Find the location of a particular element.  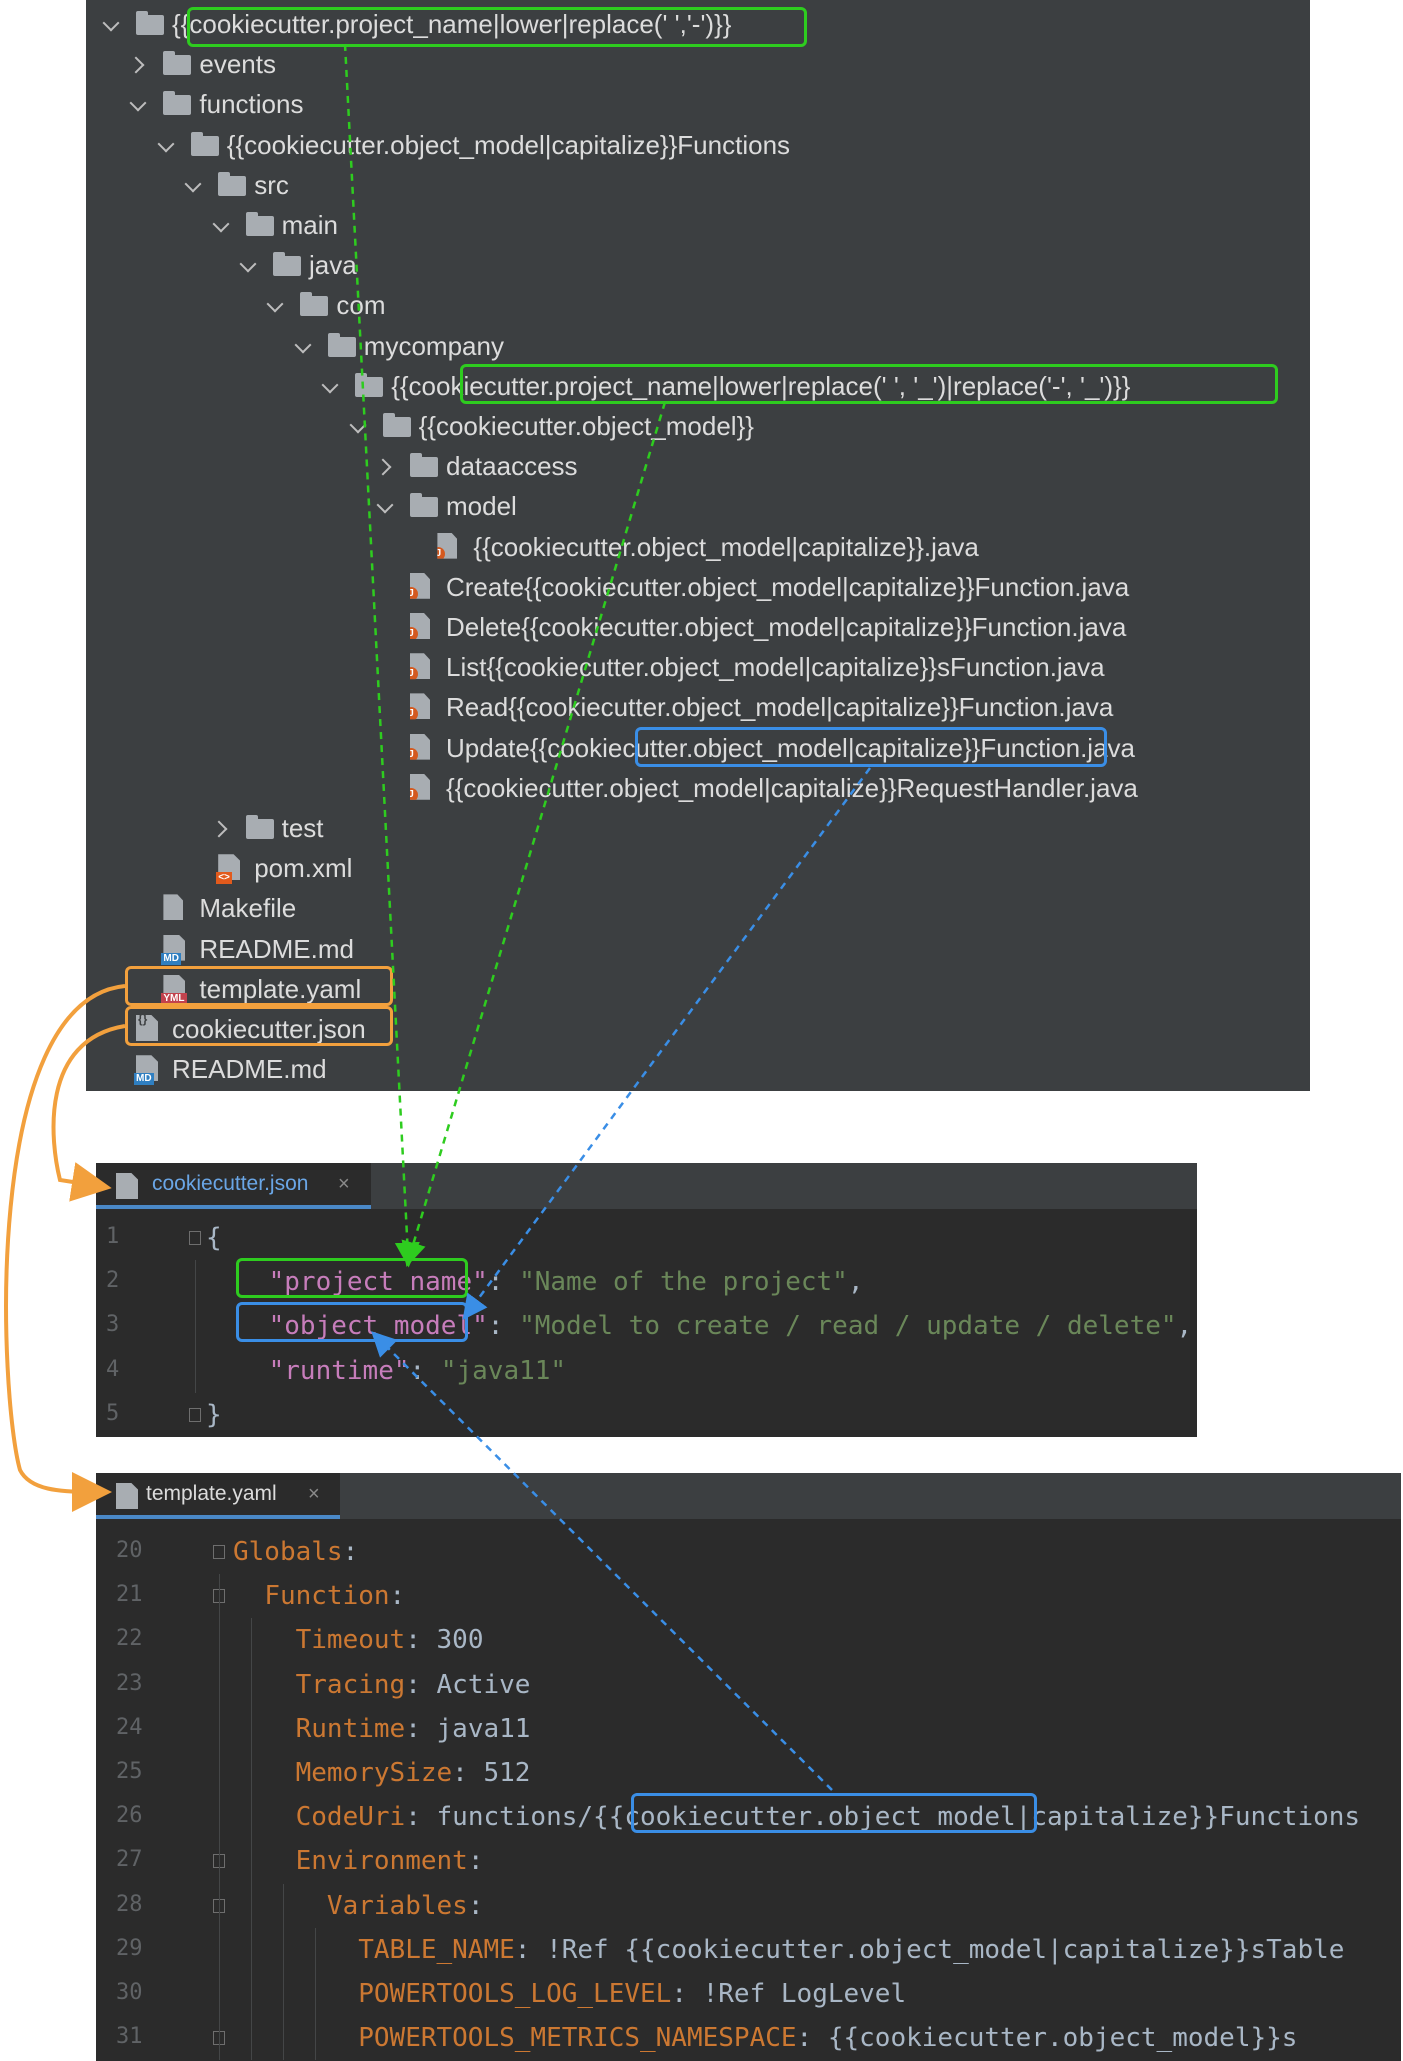

yaml-tab-bar: template.yaml × is located at coordinates (748, 1496).